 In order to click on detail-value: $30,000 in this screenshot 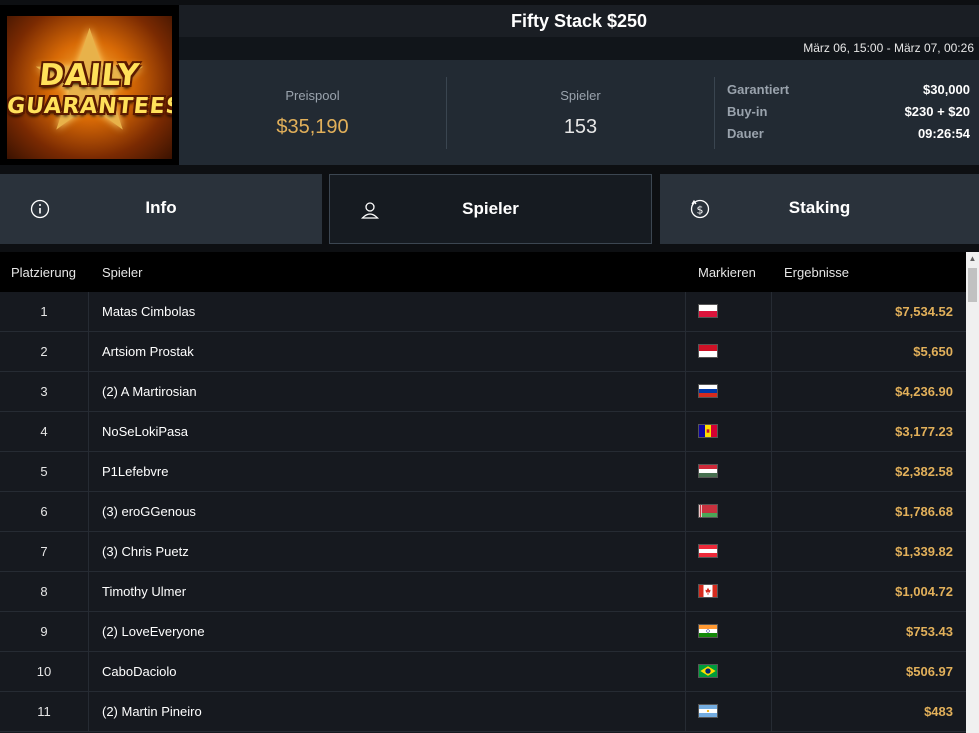, I will do `click(946, 89)`.